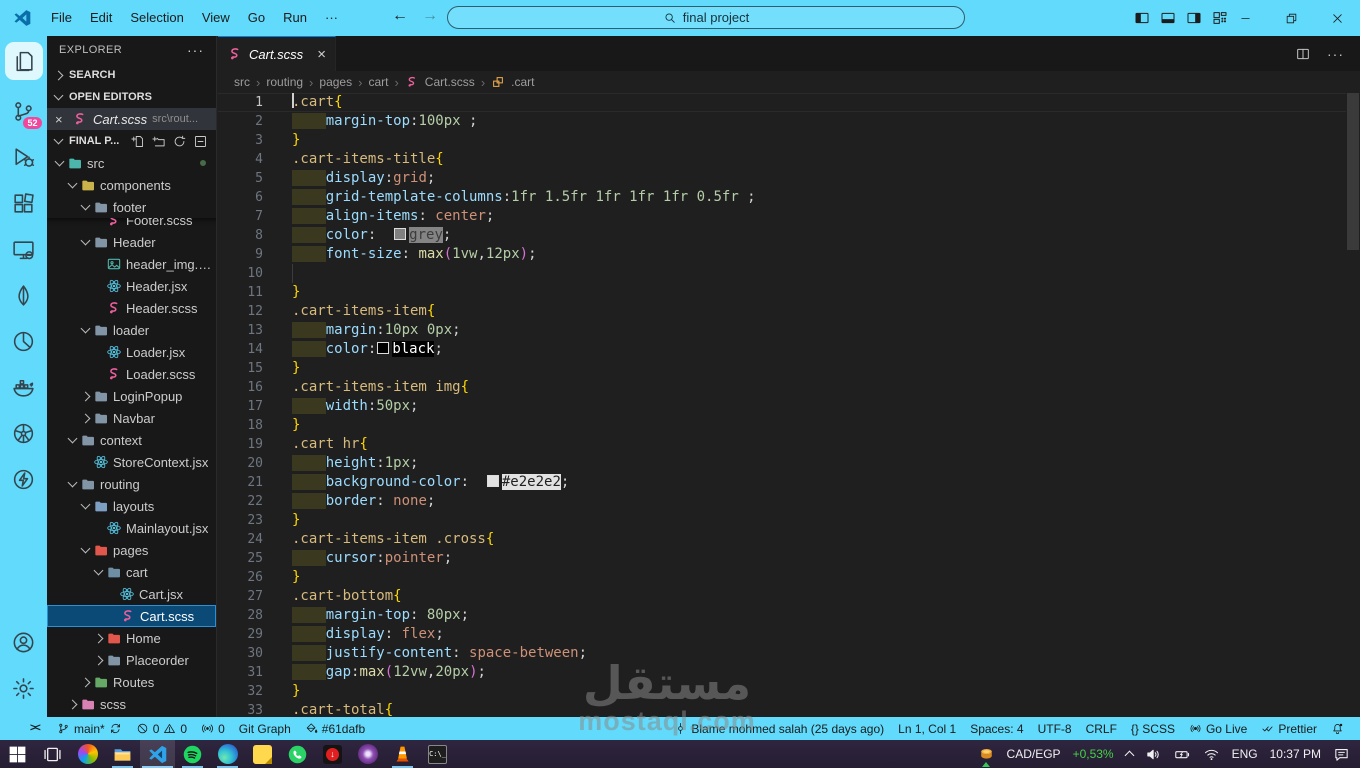 The image size is (1360, 768). What do you see at coordinates (782, 520) in the screenshot?
I see `code-line-23: 23}` at bounding box center [782, 520].